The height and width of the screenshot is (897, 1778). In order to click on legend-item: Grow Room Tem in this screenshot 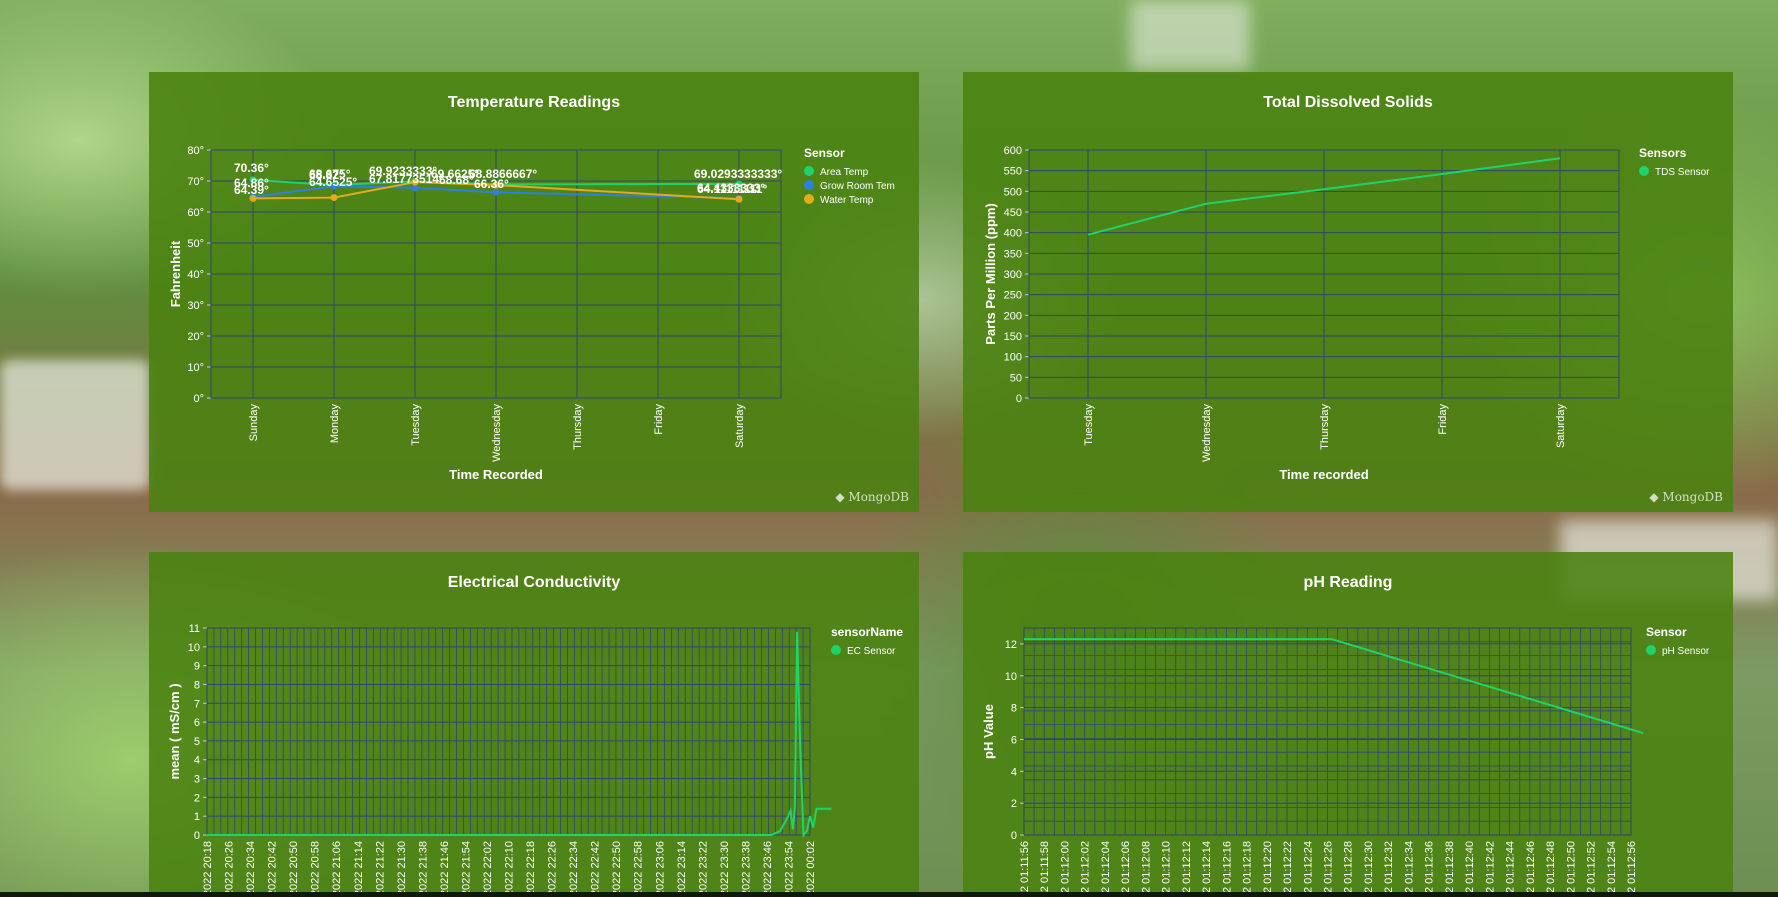, I will do `click(857, 186)`.